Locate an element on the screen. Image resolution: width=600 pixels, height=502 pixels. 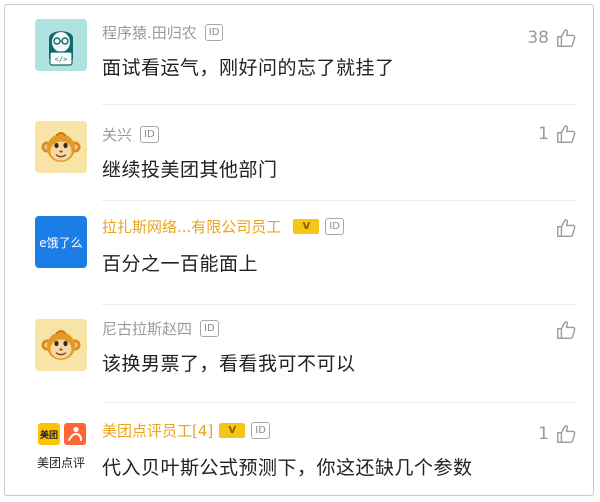
comment-header: 拉扎斯网络...有限公司员工 V ID is located at coordinates (223, 226).